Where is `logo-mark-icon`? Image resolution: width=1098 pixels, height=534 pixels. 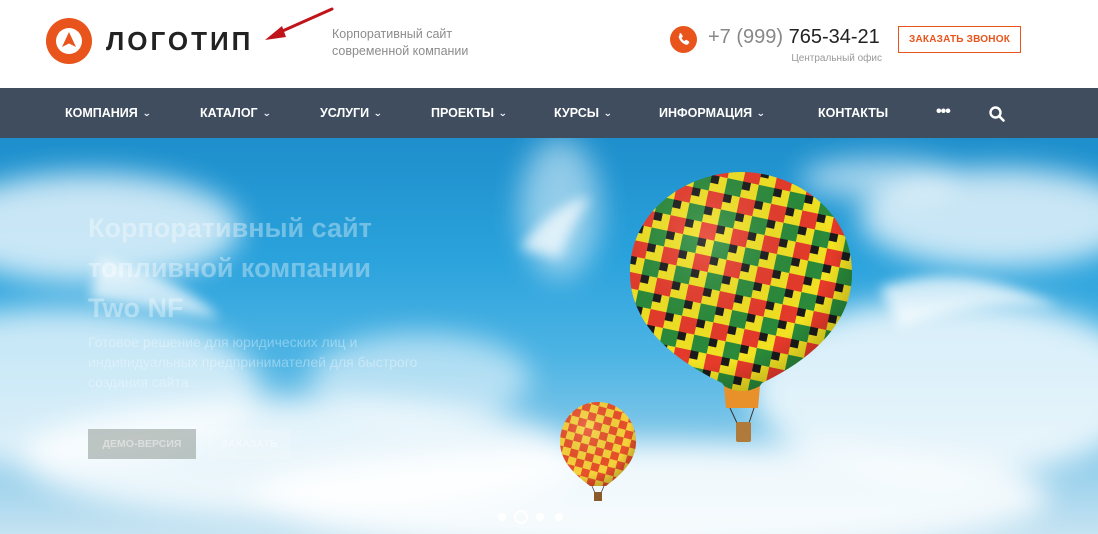
logo-mark-icon is located at coordinates (69, 41).